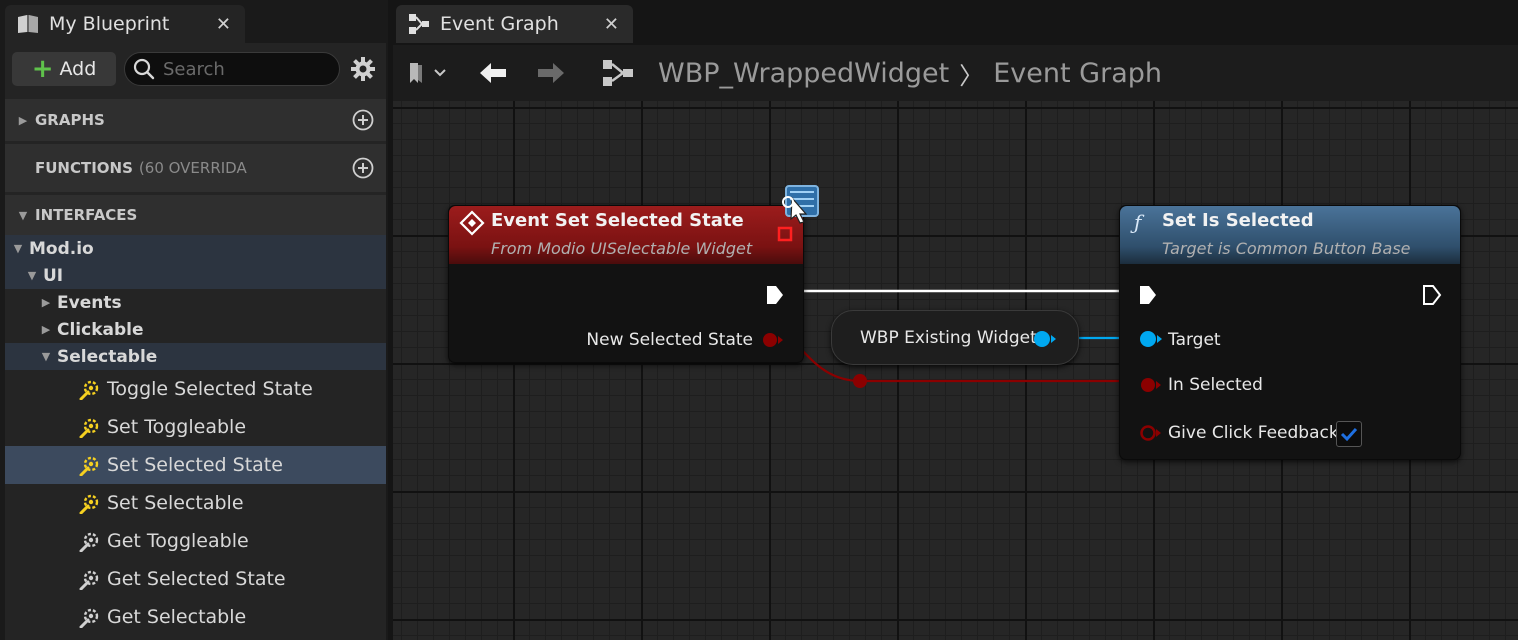  Describe the element at coordinates (1148, 295) in the screenshot. I see `exec-in-pin-icon` at that location.